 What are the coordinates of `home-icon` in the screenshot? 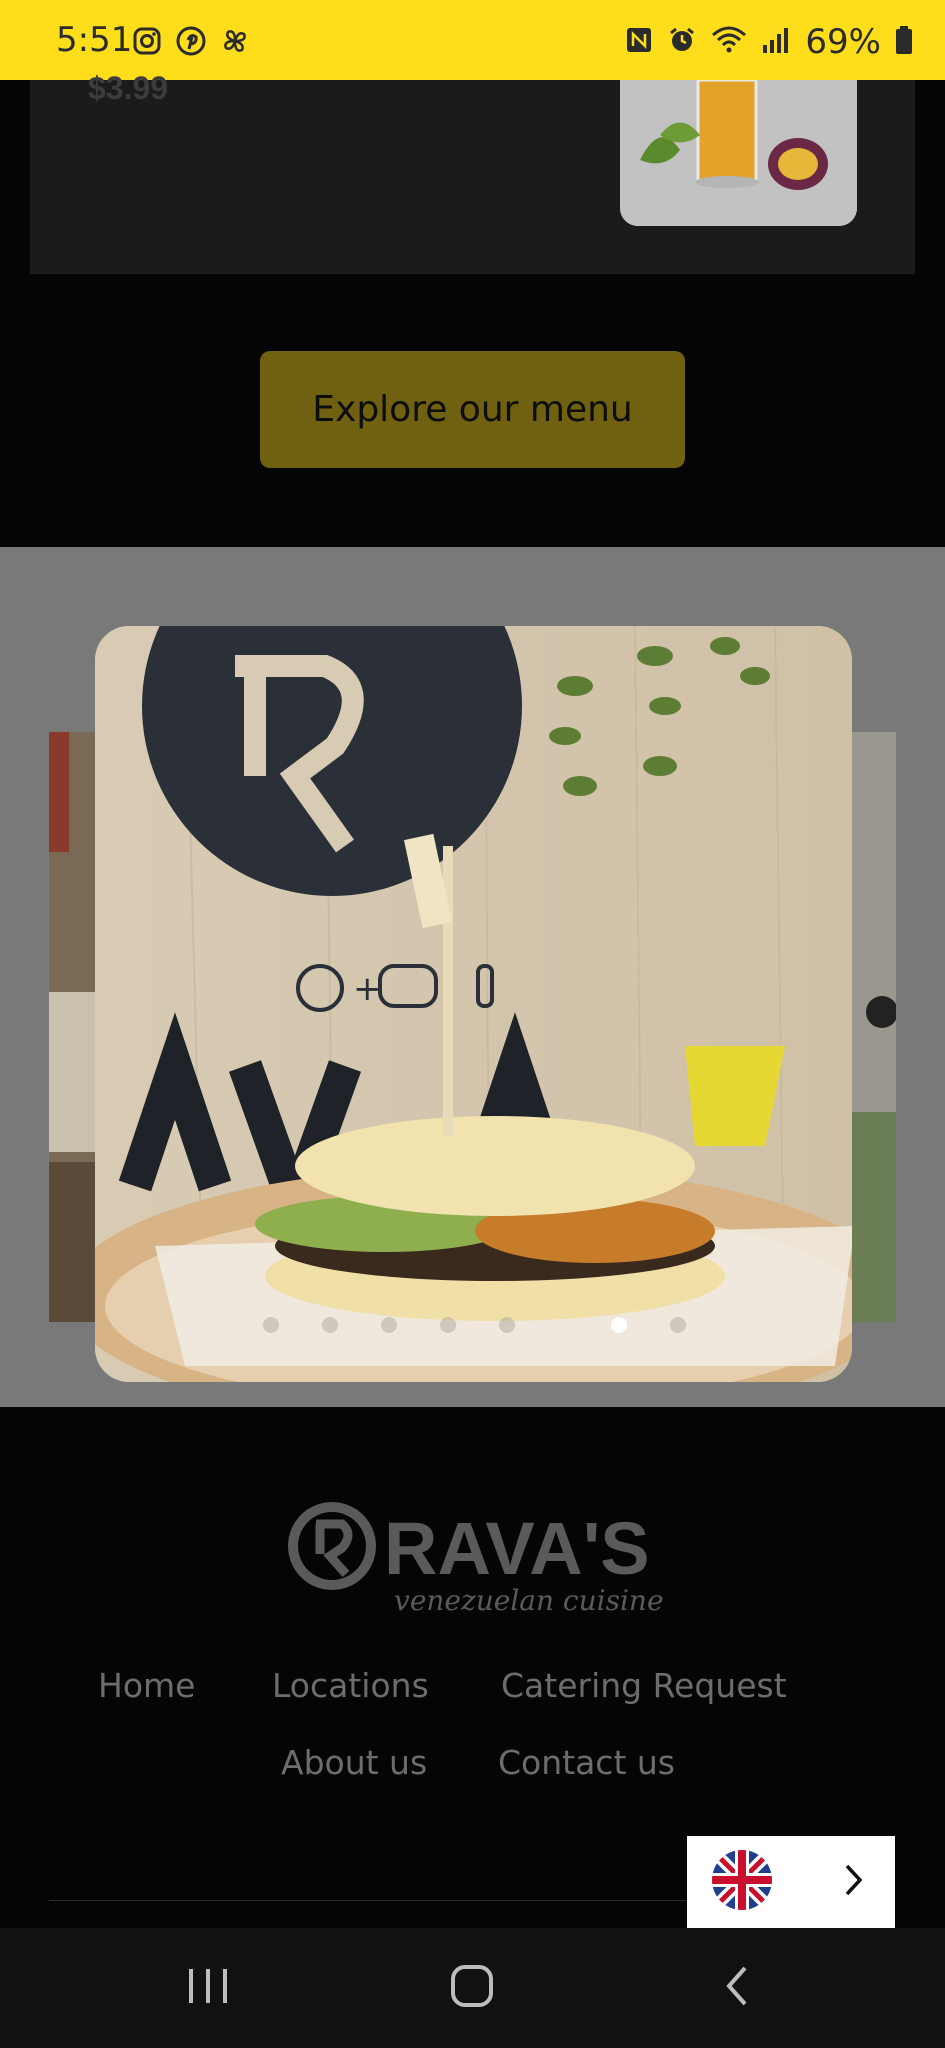 It's located at (472, 1988).